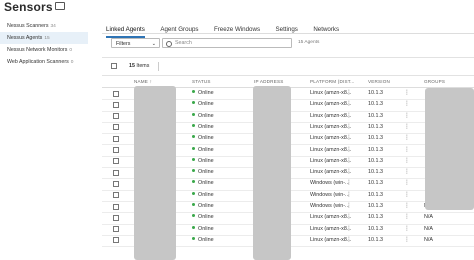  I want to click on tab-settings: Settings, so click(287, 30).